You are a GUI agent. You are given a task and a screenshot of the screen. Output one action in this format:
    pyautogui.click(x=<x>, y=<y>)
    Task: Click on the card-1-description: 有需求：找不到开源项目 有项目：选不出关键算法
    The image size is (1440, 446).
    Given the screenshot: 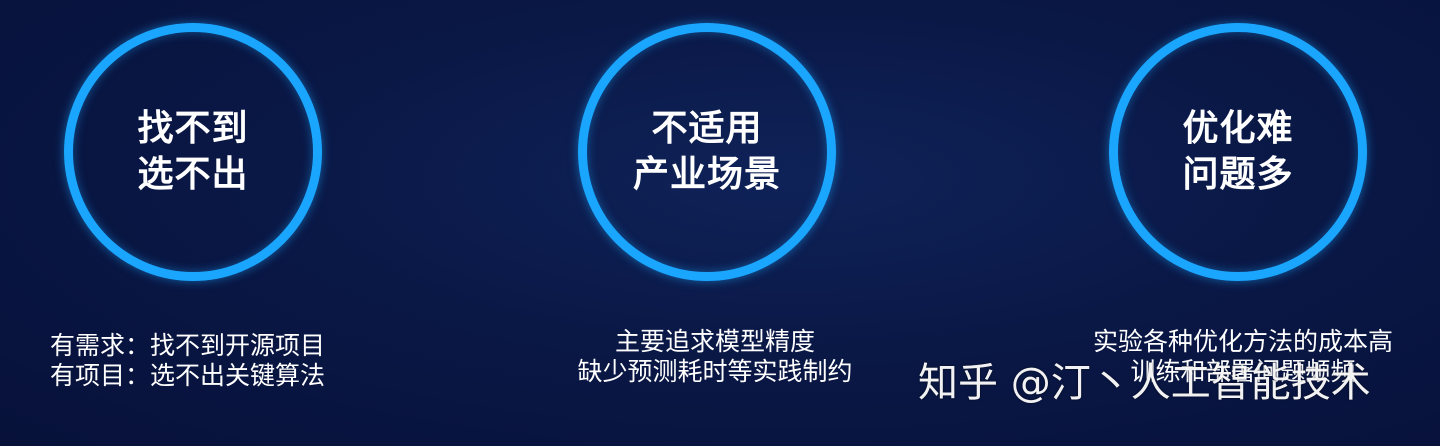 What is the action you would take?
    pyautogui.click(x=187, y=361)
    